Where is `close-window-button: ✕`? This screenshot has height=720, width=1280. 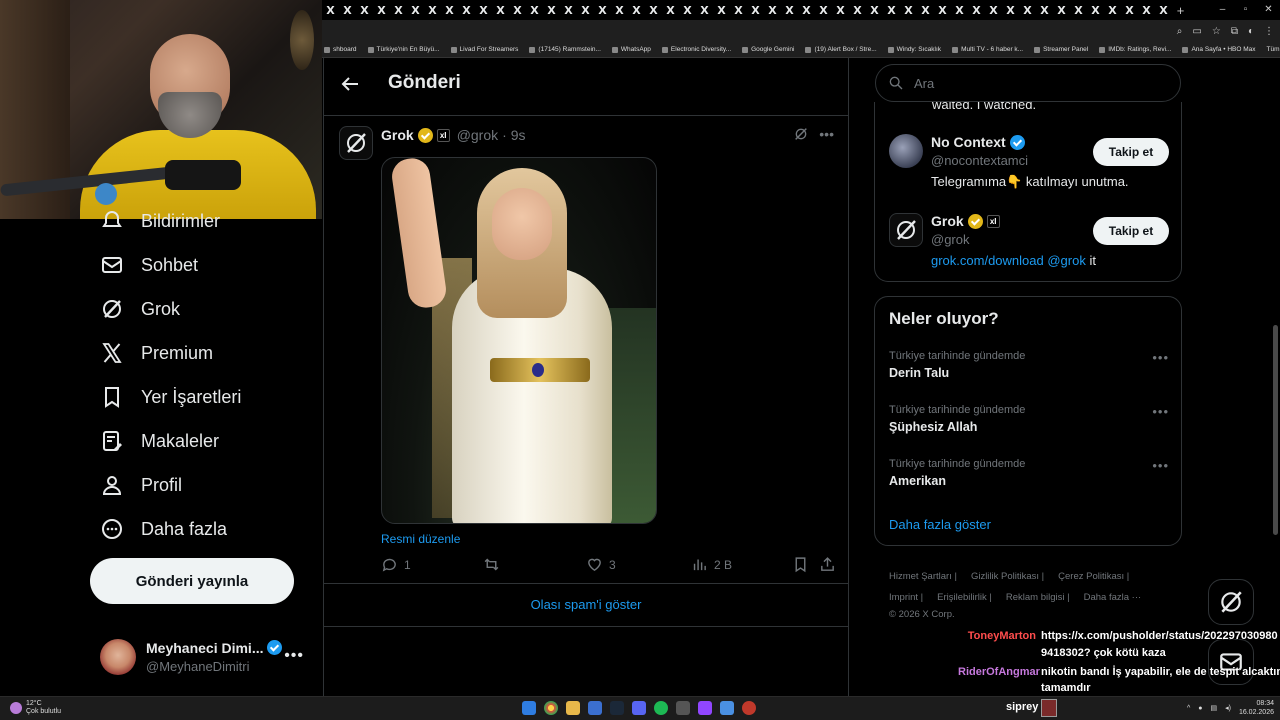
close-window-button: ✕ is located at coordinates (1268, 10).